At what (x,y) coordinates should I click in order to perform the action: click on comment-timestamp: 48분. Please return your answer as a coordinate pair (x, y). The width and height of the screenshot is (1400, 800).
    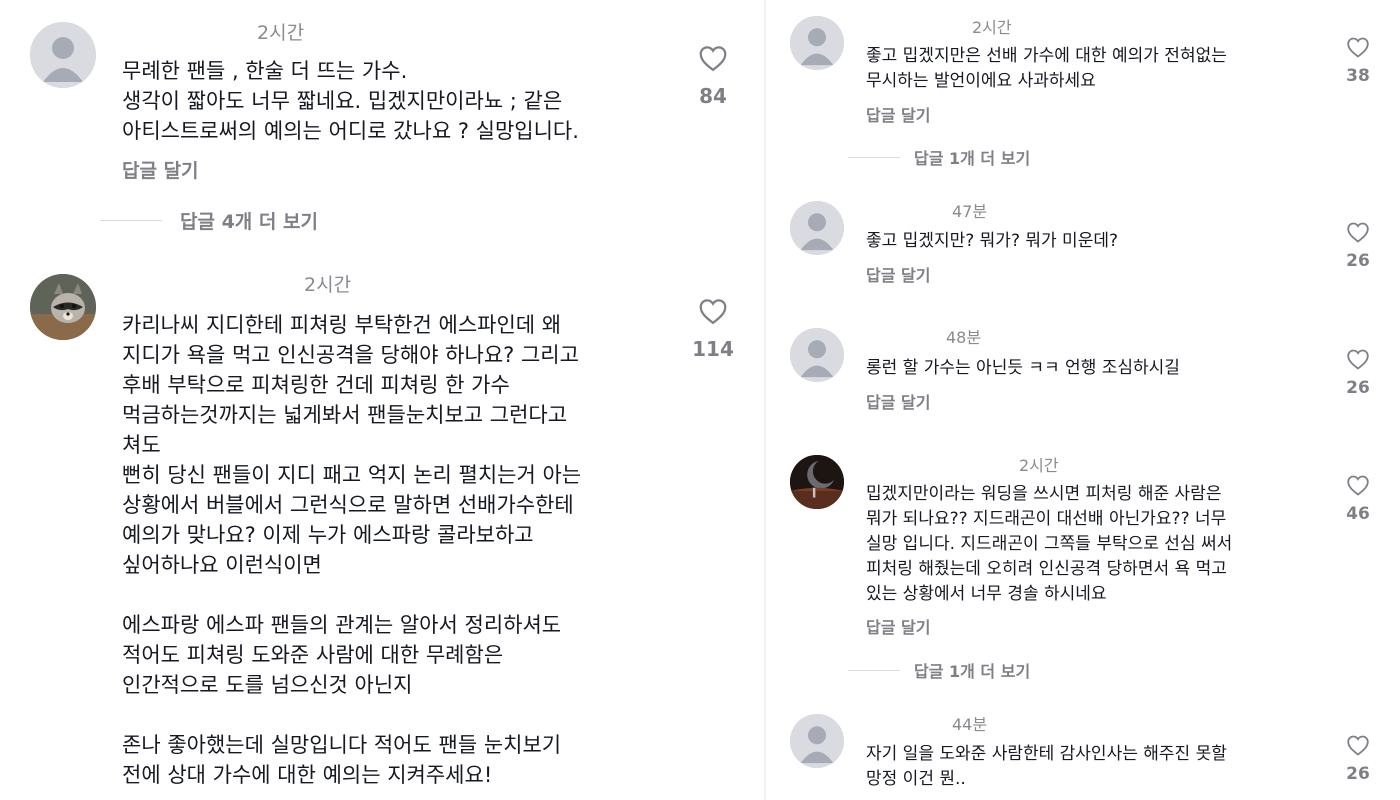
    Looking at the image, I should click on (964, 337).